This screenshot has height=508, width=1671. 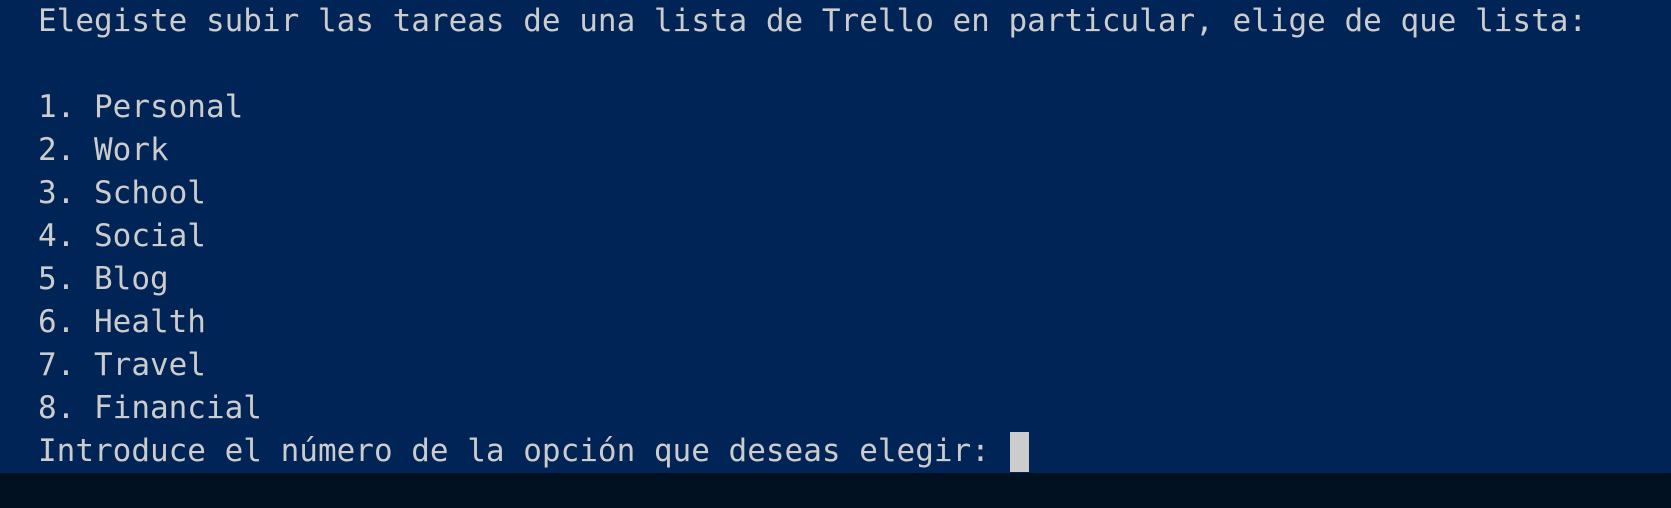 What do you see at coordinates (141, 107) in the screenshot?
I see `option-line: 1. Personal` at bounding box center [141, 107].